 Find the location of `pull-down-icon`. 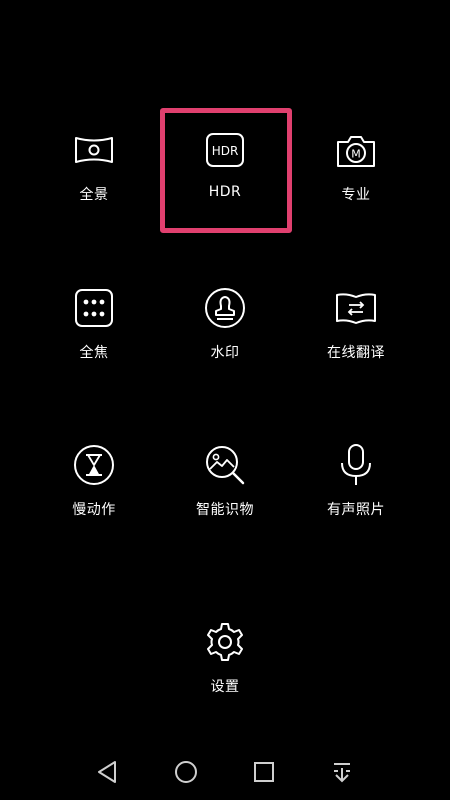

pull-down-icon is located at coordinates (342, 773).